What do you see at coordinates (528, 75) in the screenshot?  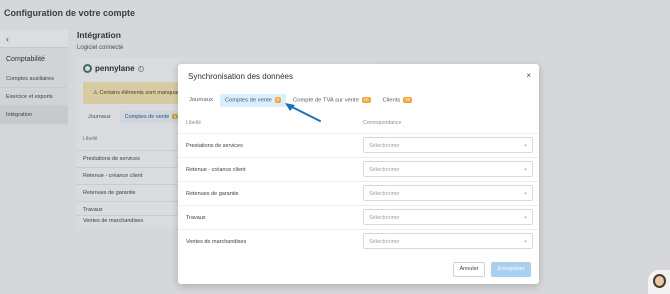 I see `close-icon: ×` at bounding box center [528, 75].